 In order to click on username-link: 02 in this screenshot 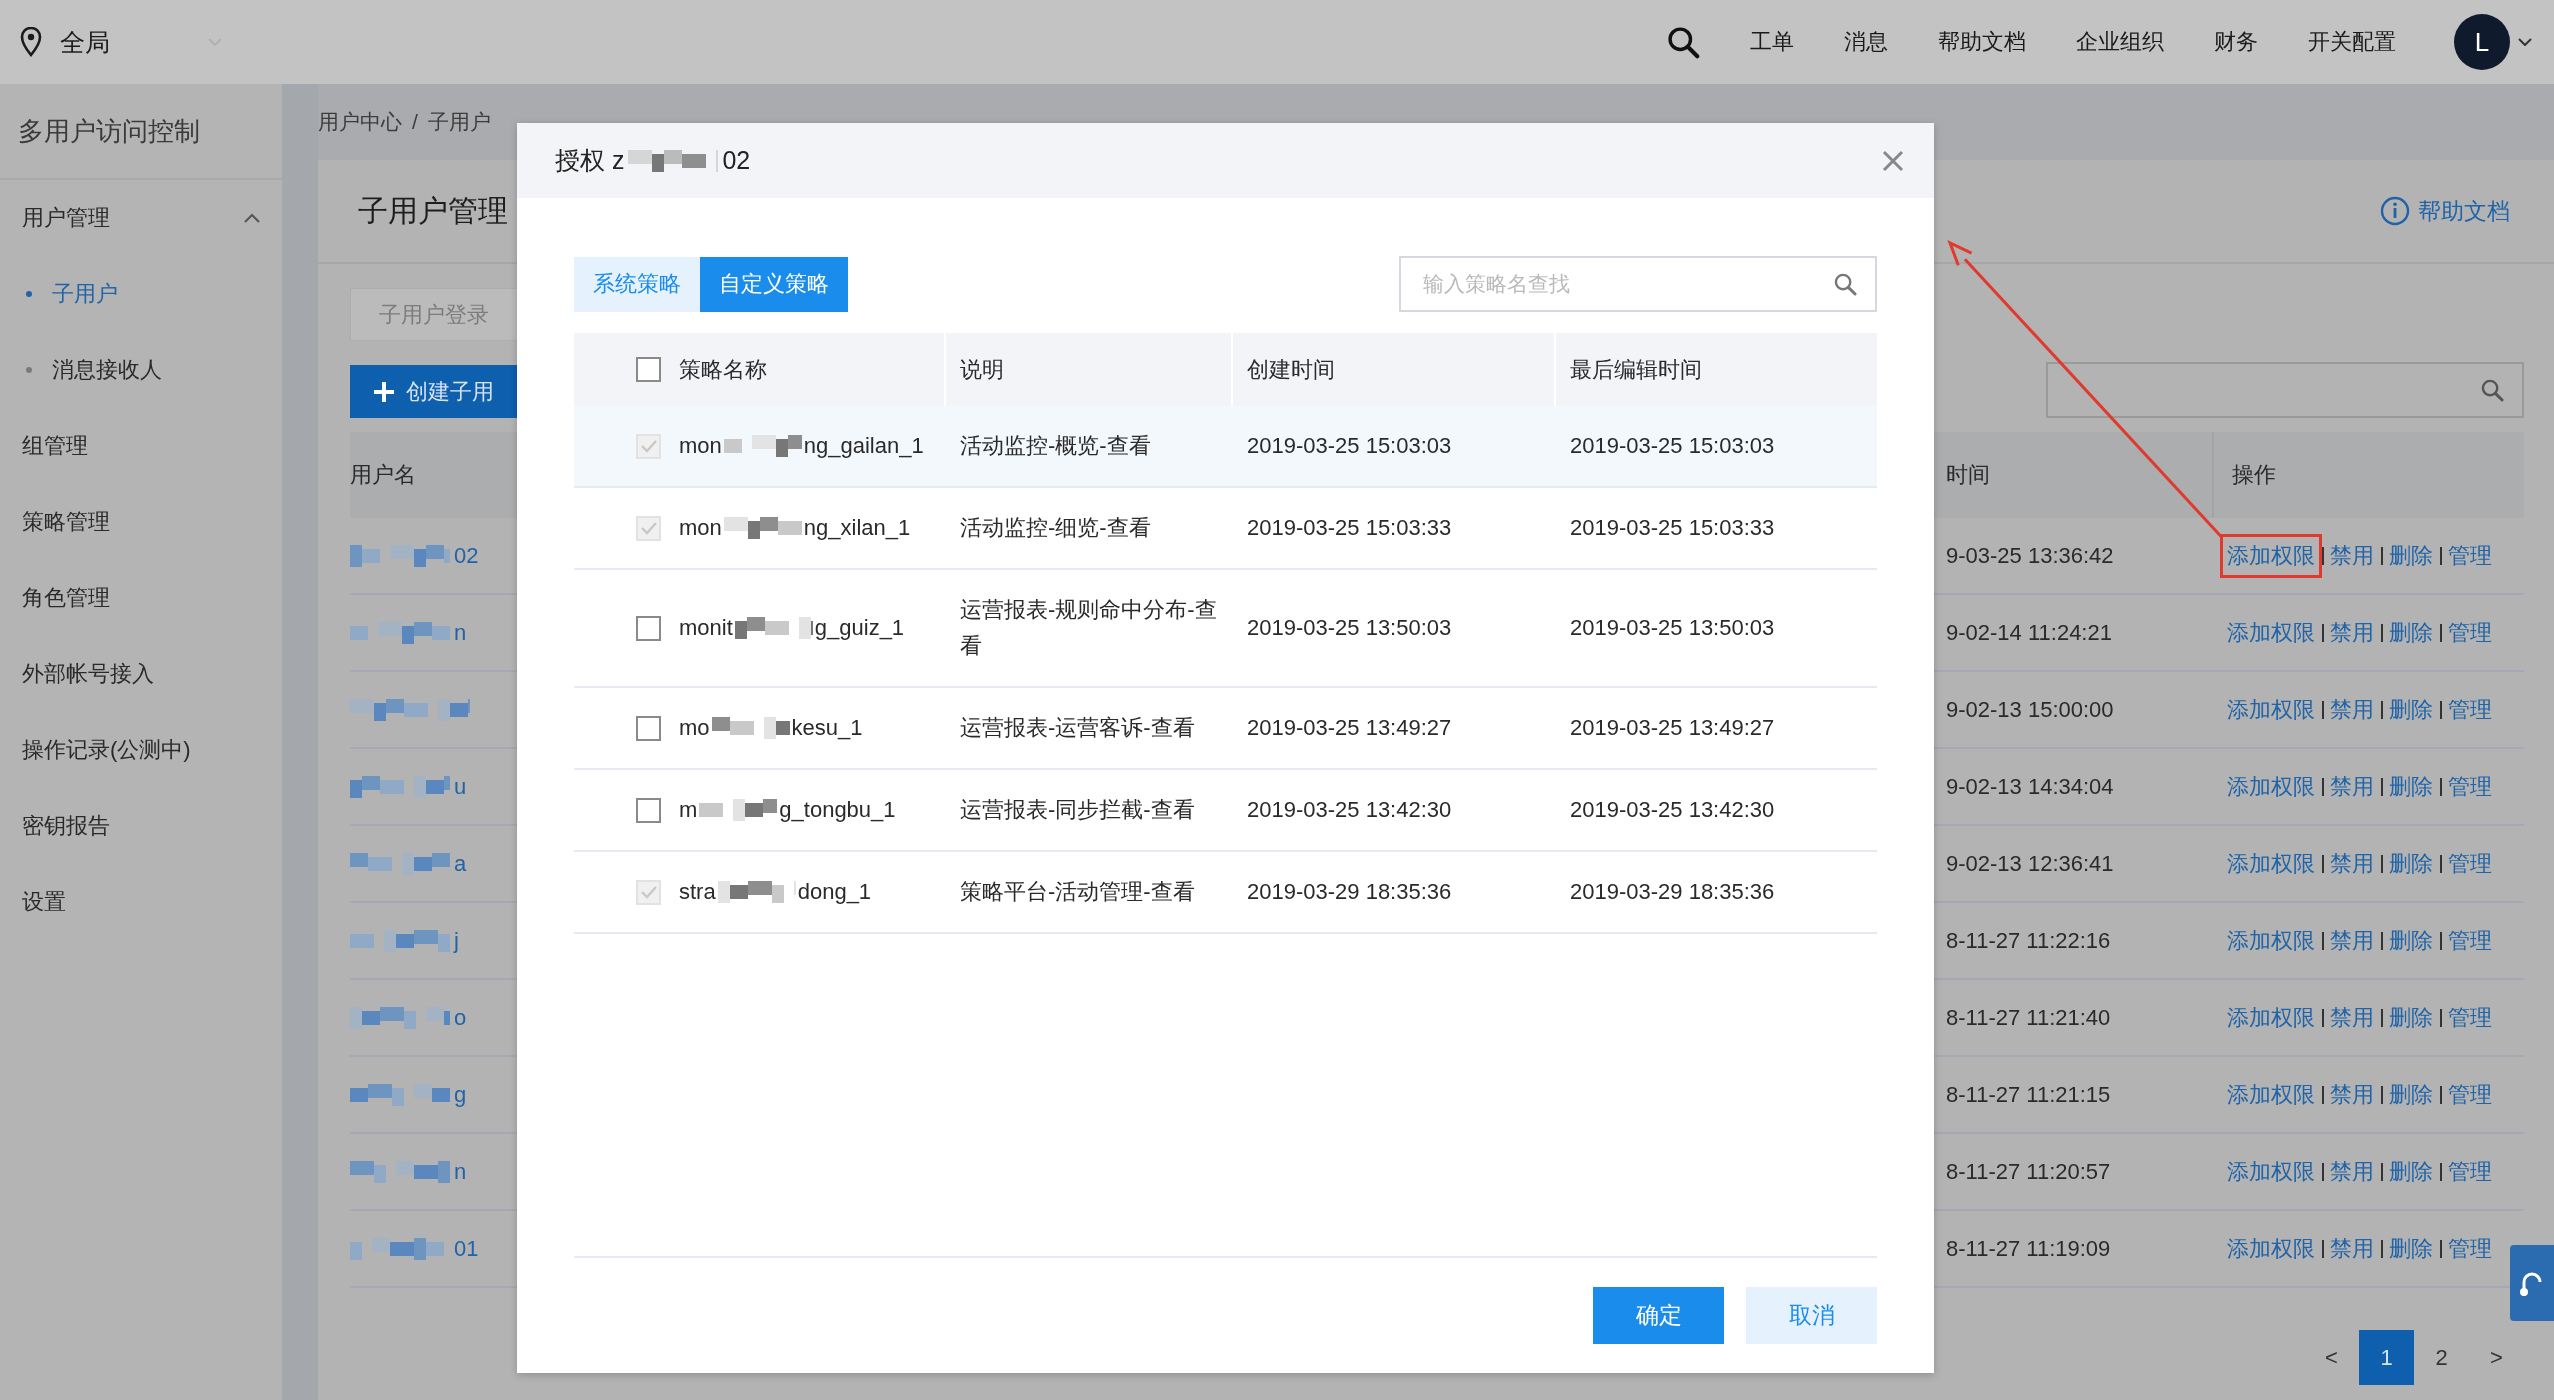, I will do `click(466, 555)`.